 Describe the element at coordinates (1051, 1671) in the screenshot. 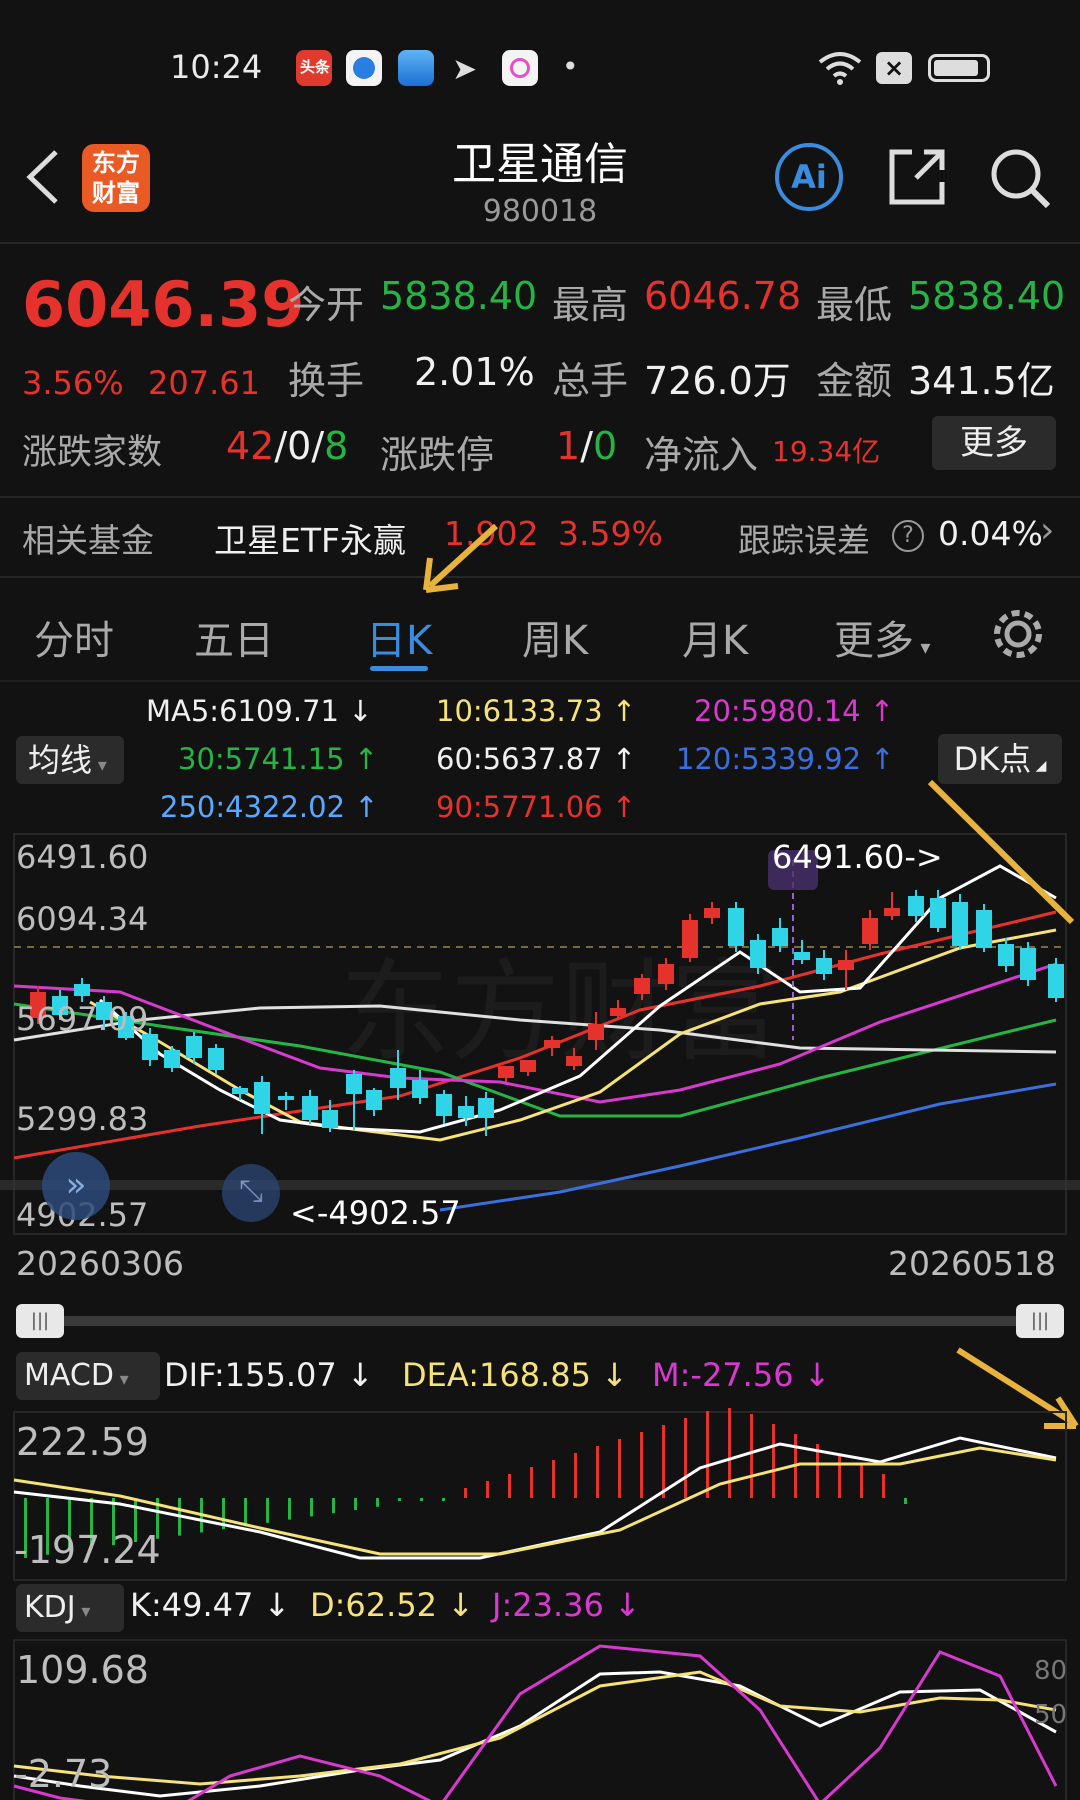

I see `kdj-ref-80: 80` at that location.